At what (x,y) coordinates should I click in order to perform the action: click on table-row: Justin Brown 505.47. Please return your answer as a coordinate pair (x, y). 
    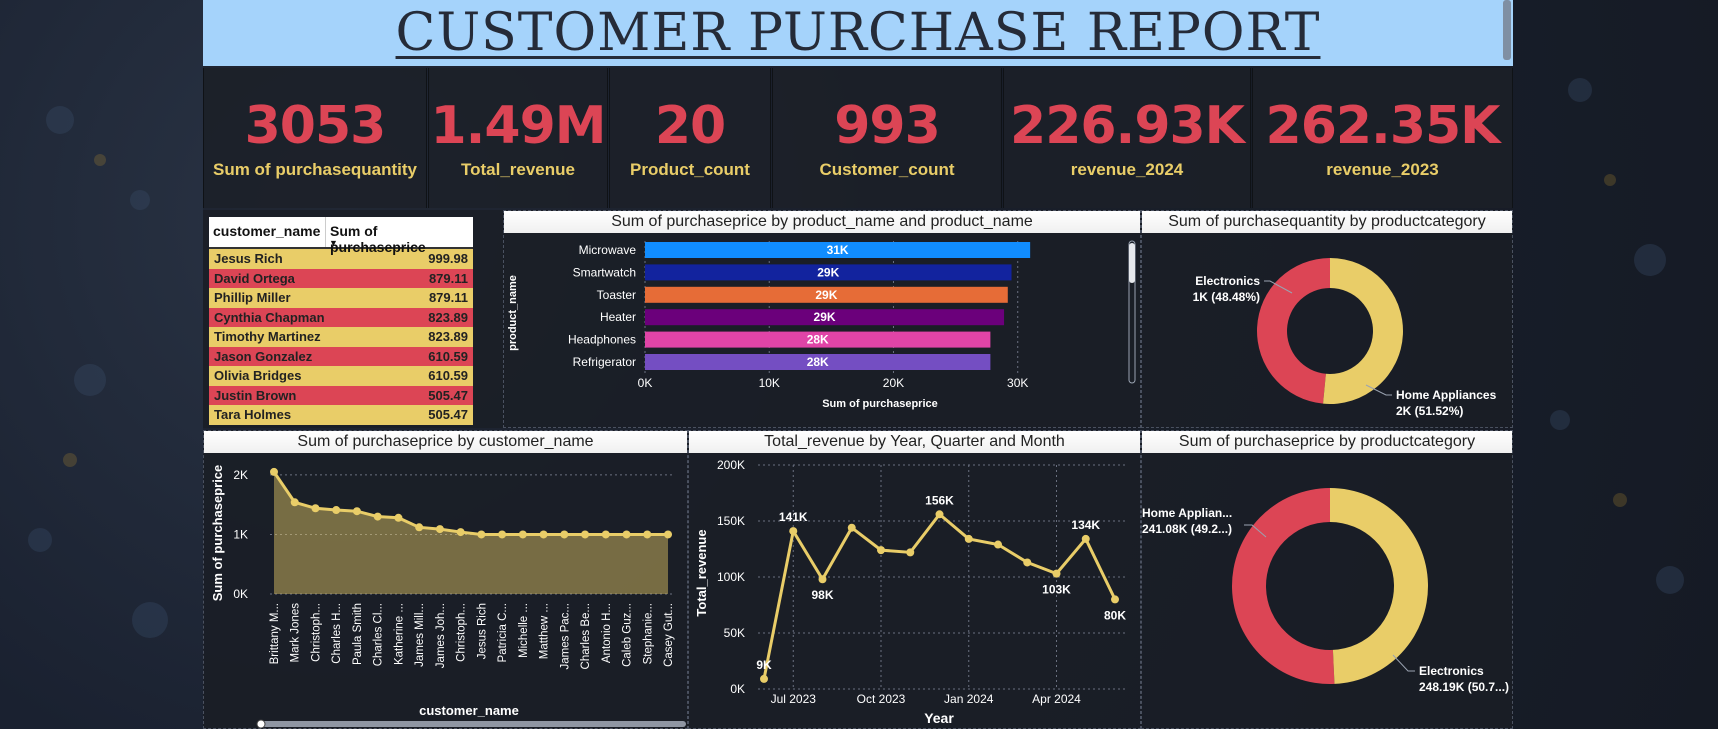
    Looking at the image, I should click on (341, 395).